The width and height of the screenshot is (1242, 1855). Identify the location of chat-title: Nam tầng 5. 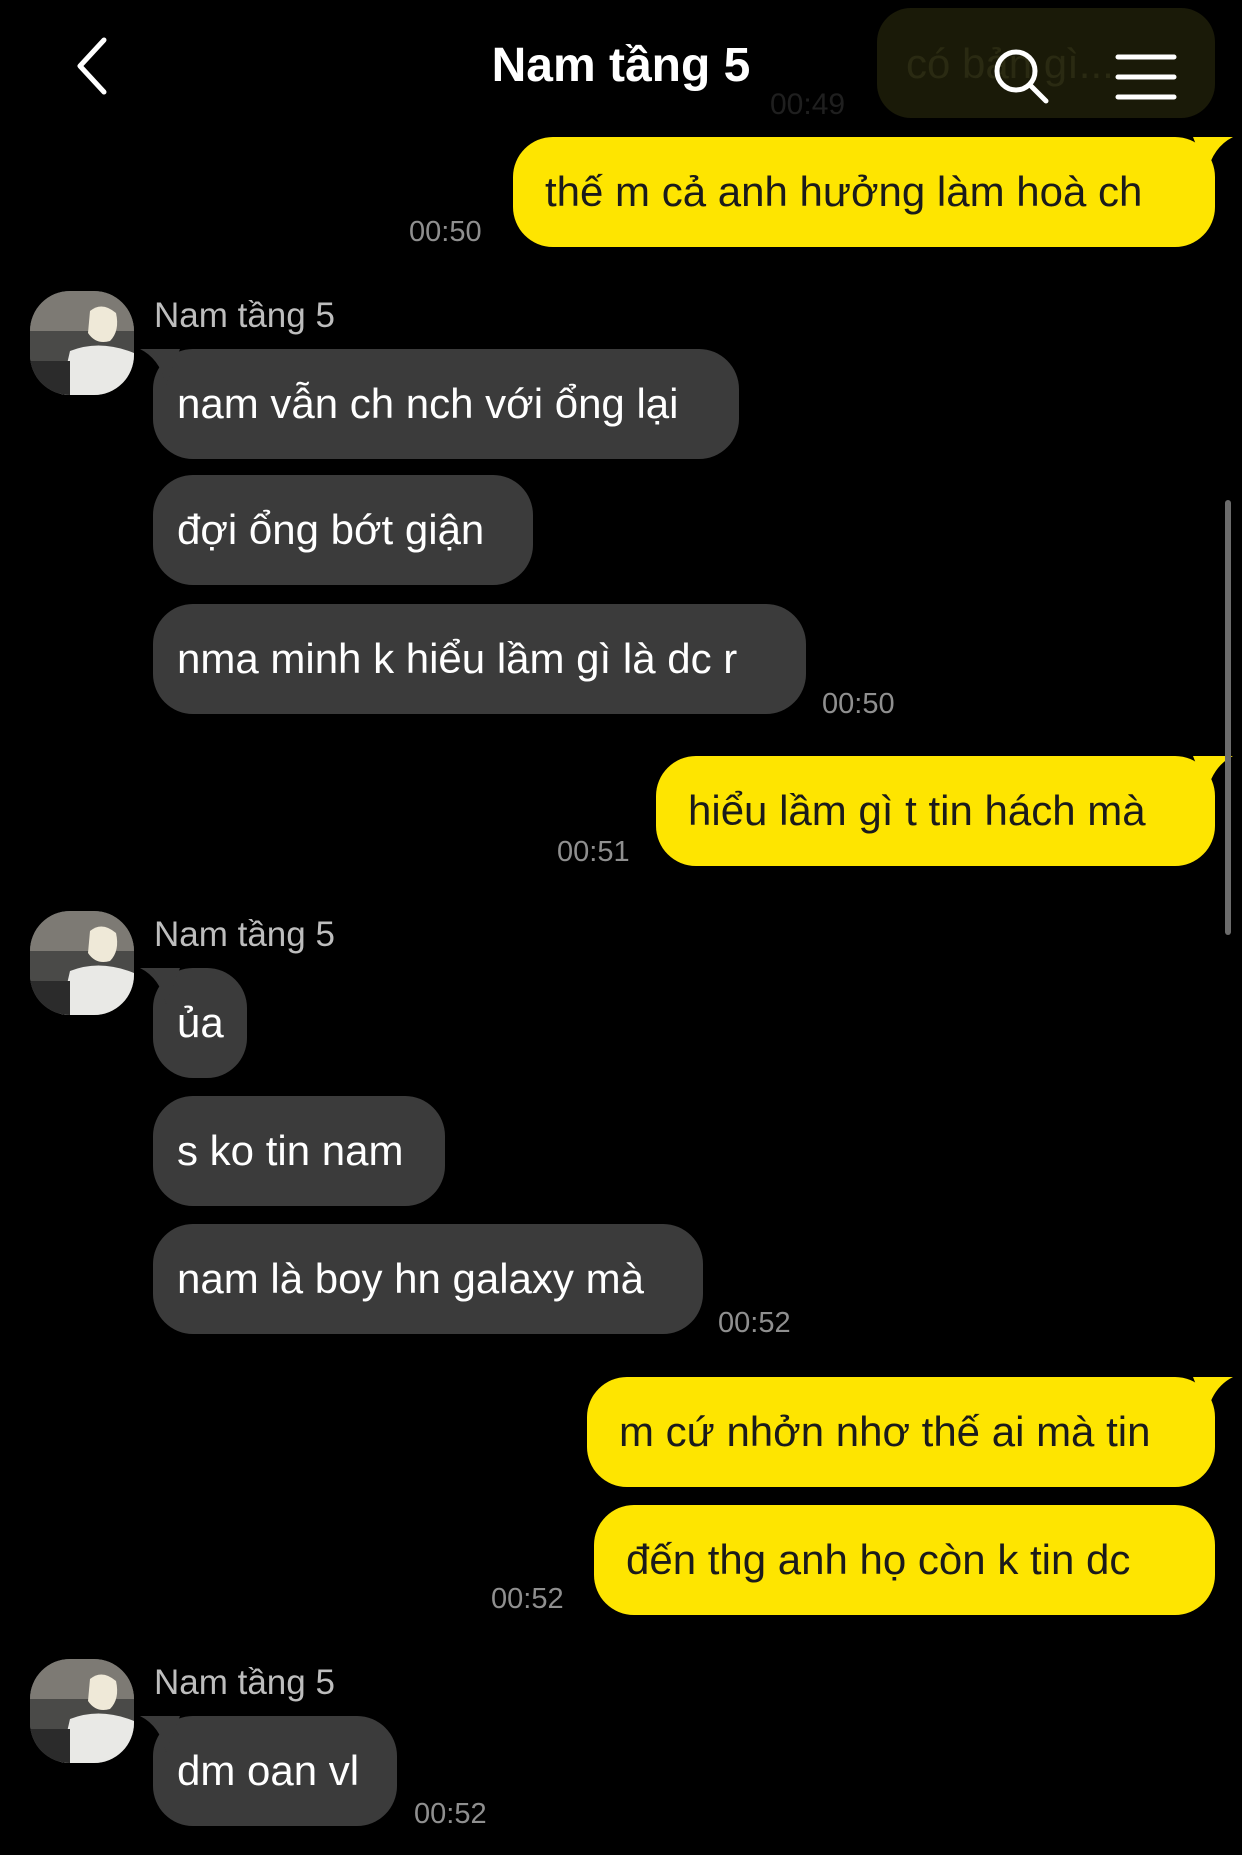
(621, 65).